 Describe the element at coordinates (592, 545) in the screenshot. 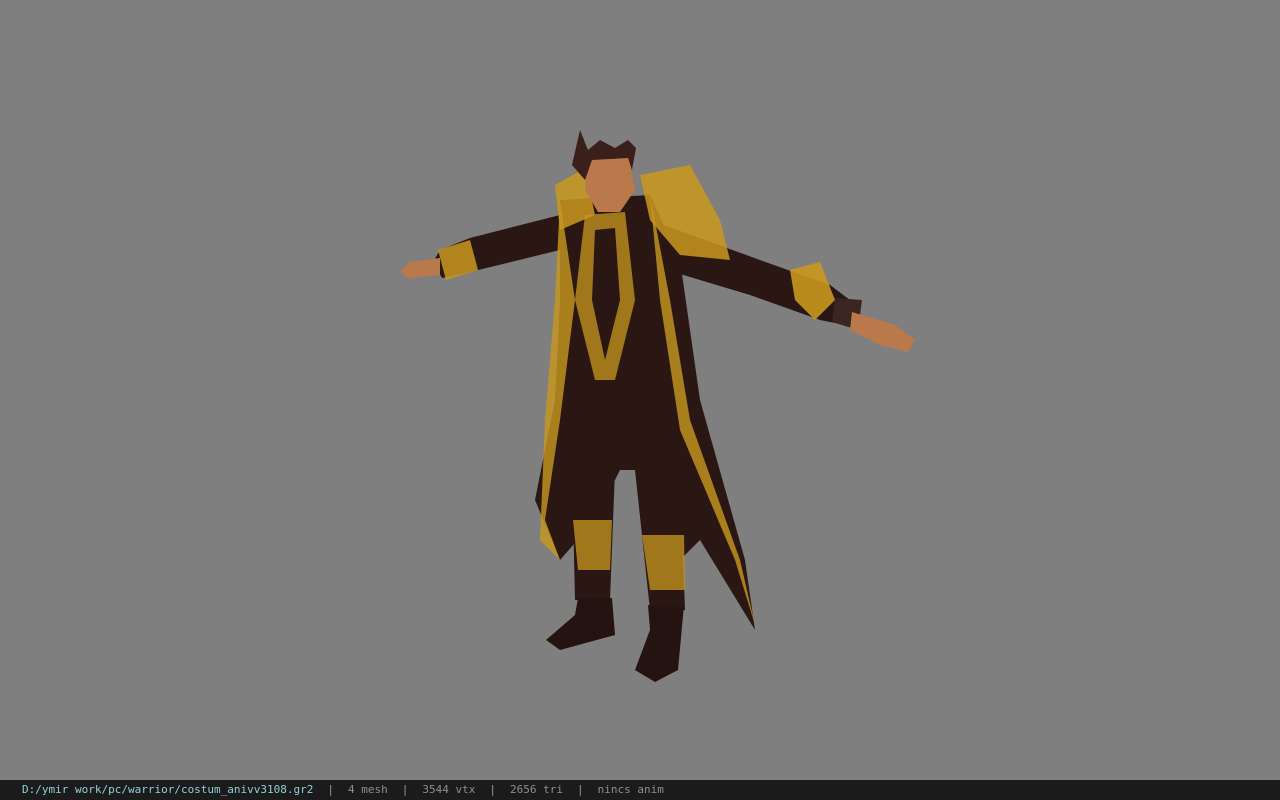

I see `leg-left-trim` at that location.